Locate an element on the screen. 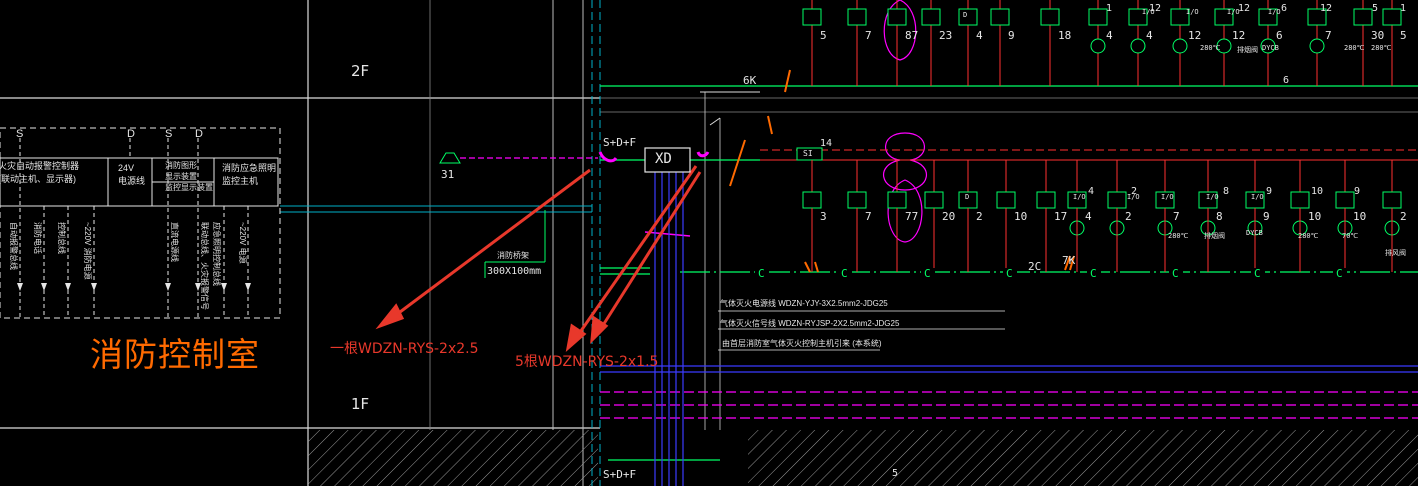 The image size is (1418, 486). row2-misc-4: I/O is located at coordinates (1212, 197).